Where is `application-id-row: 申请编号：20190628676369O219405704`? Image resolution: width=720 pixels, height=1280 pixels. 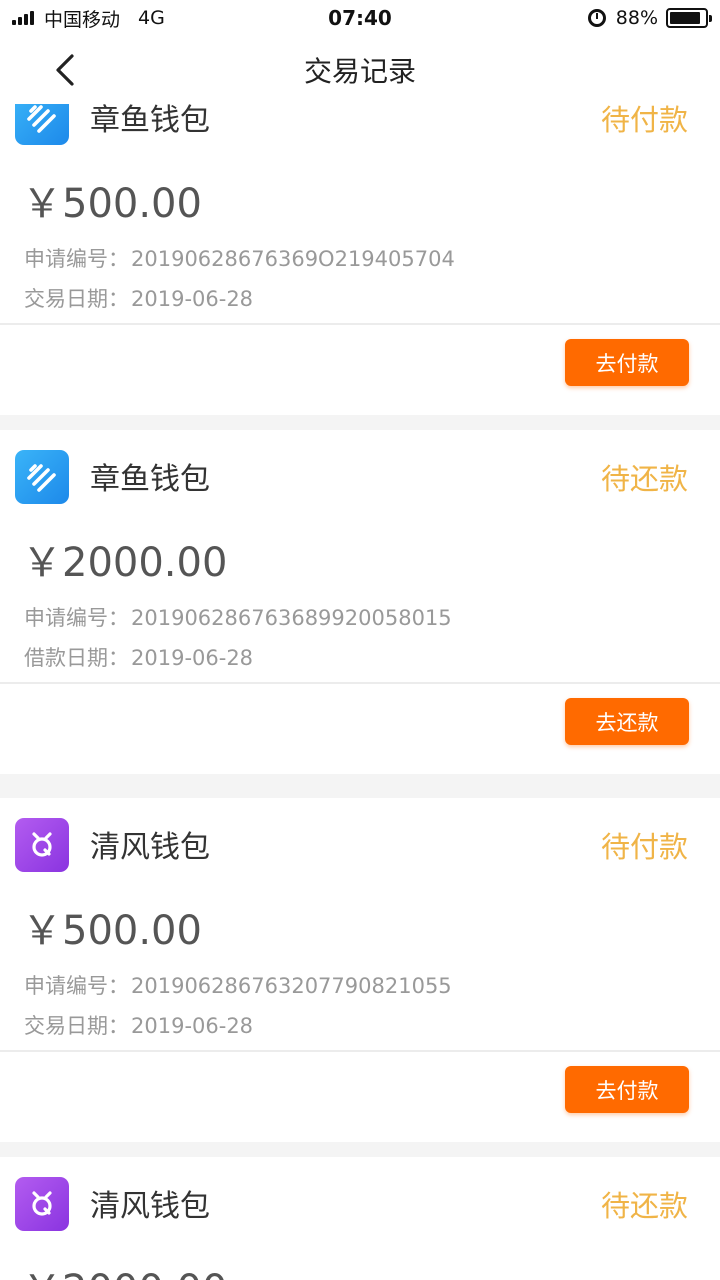
application-id-row: 申请编号：20190628676369O219405704 is located at coordinates (239, 258).